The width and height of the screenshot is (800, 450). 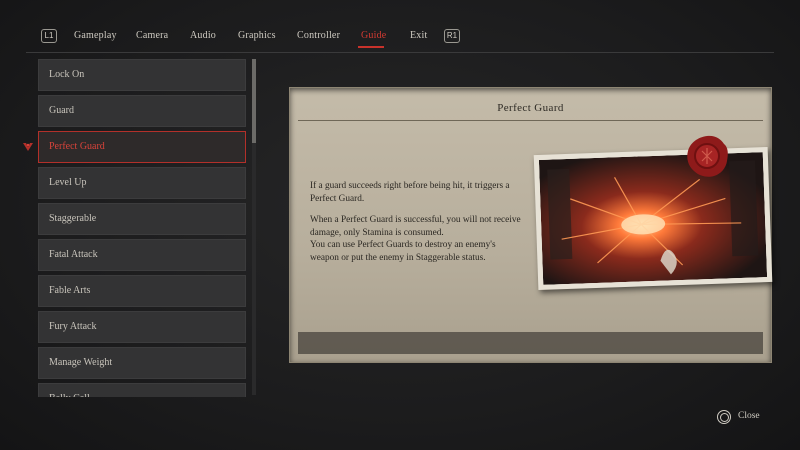 What do you see at coordinates (142, 255) in the screenshot?
I see `list-item-fatal-attack: Fatal Attack` at bounding box center [142, 255].